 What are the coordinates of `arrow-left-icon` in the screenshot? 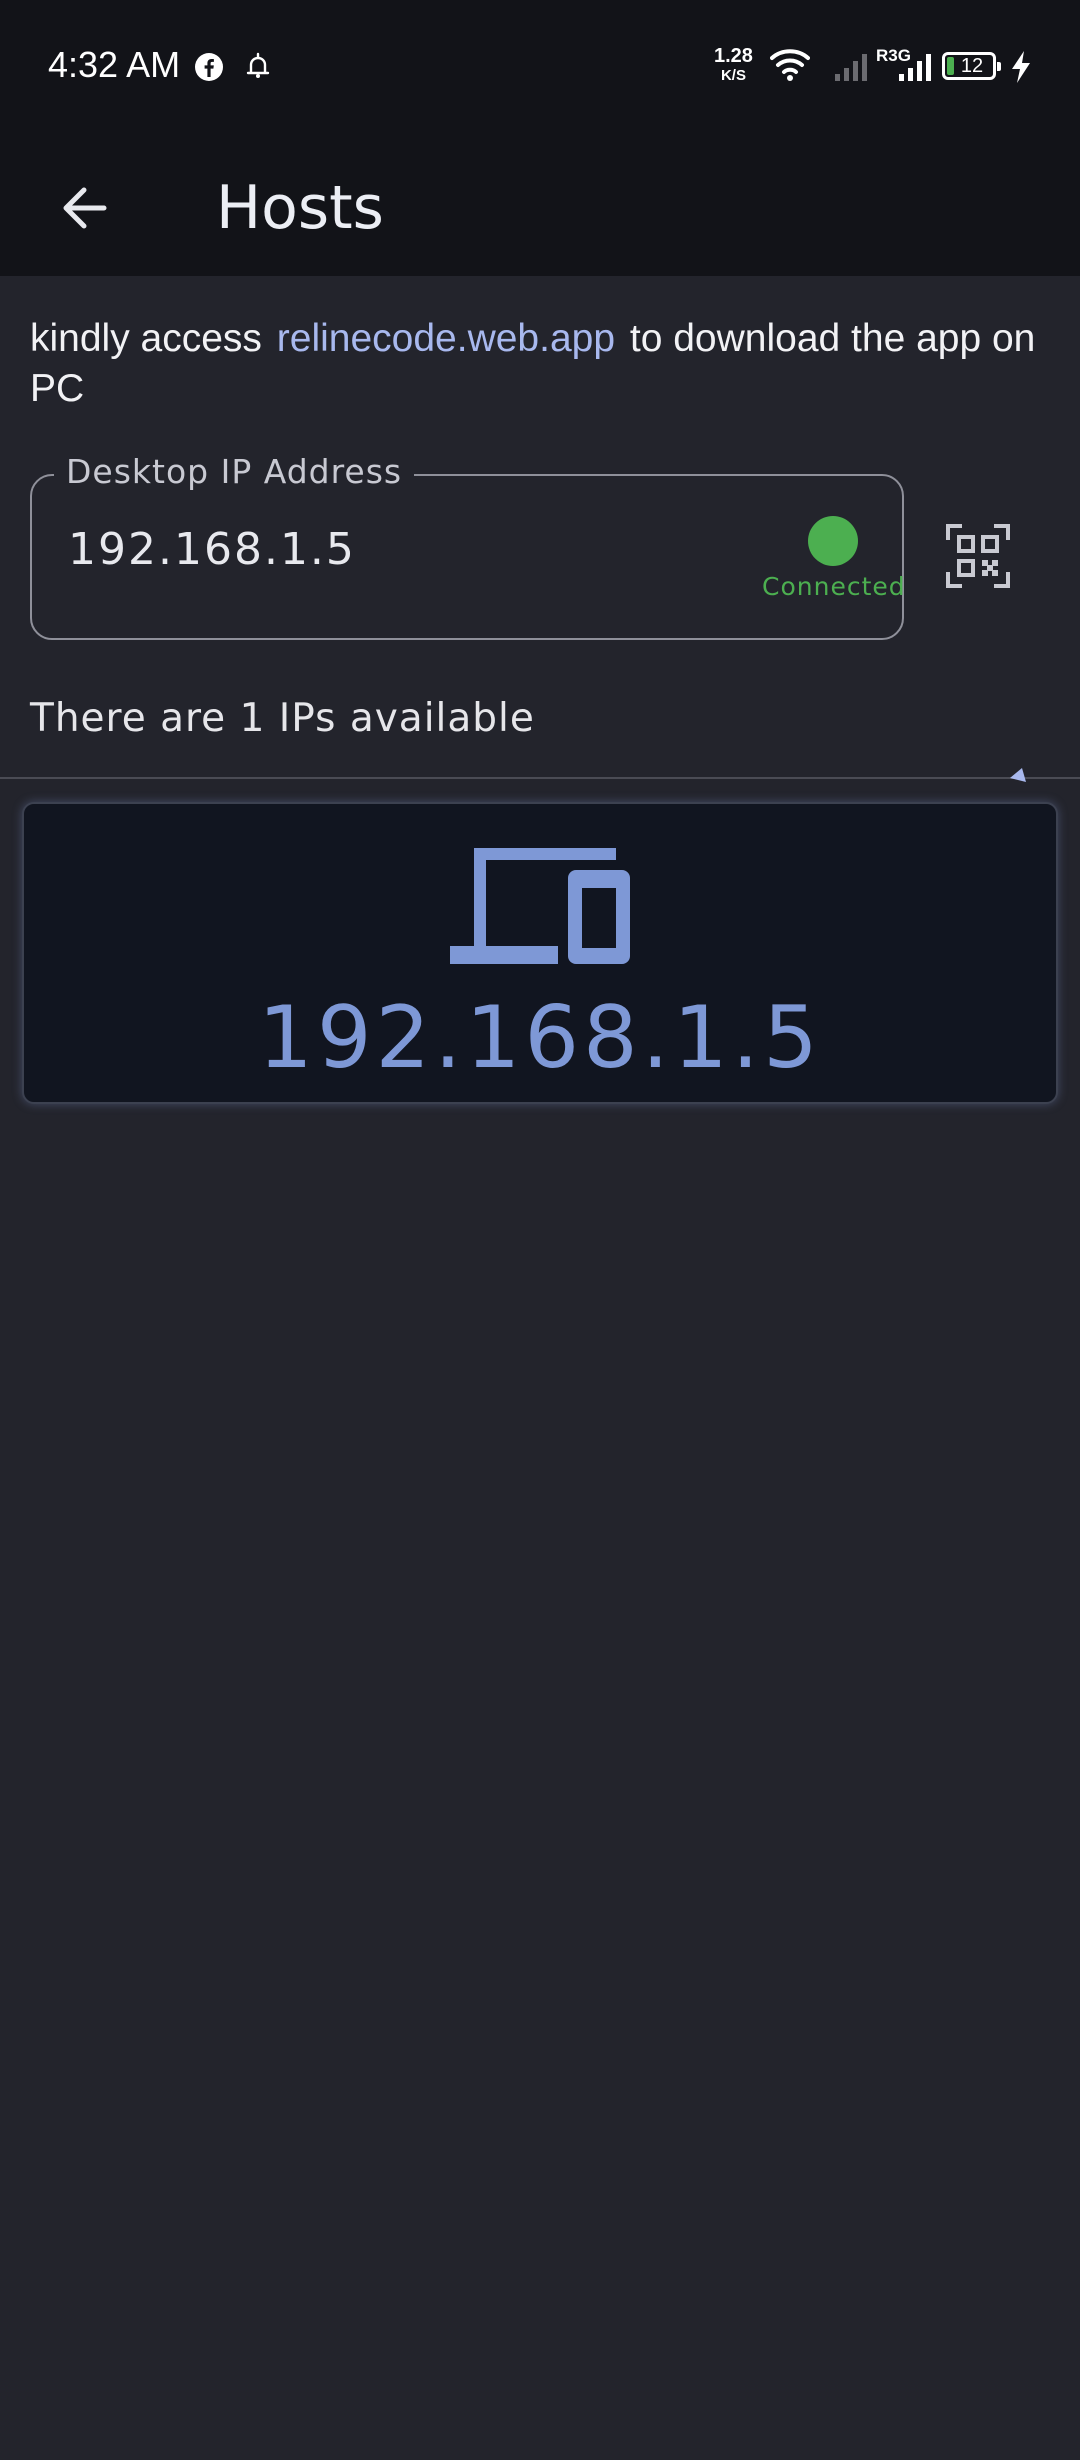 It's located at (84, 210).